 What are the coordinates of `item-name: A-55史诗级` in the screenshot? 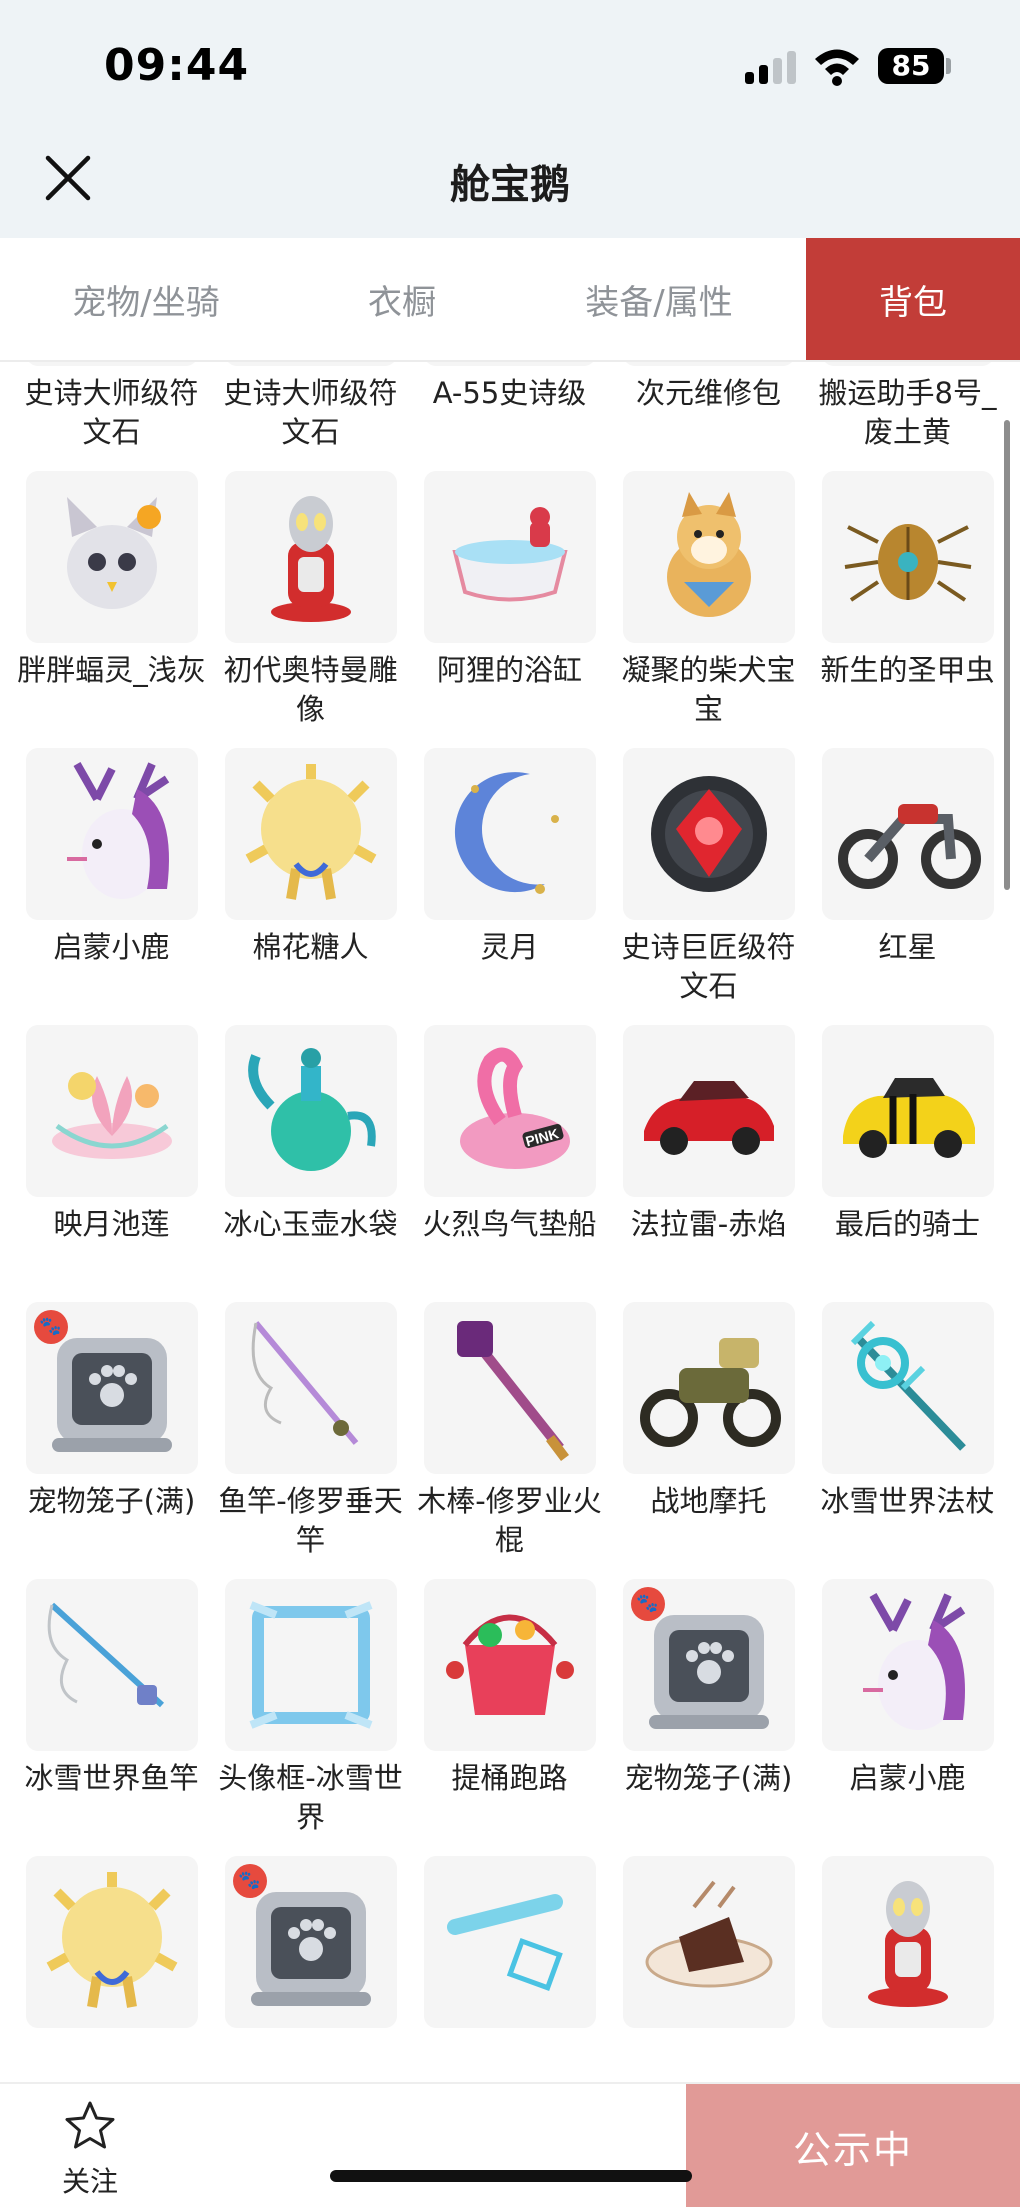 It's located at (509, 393).